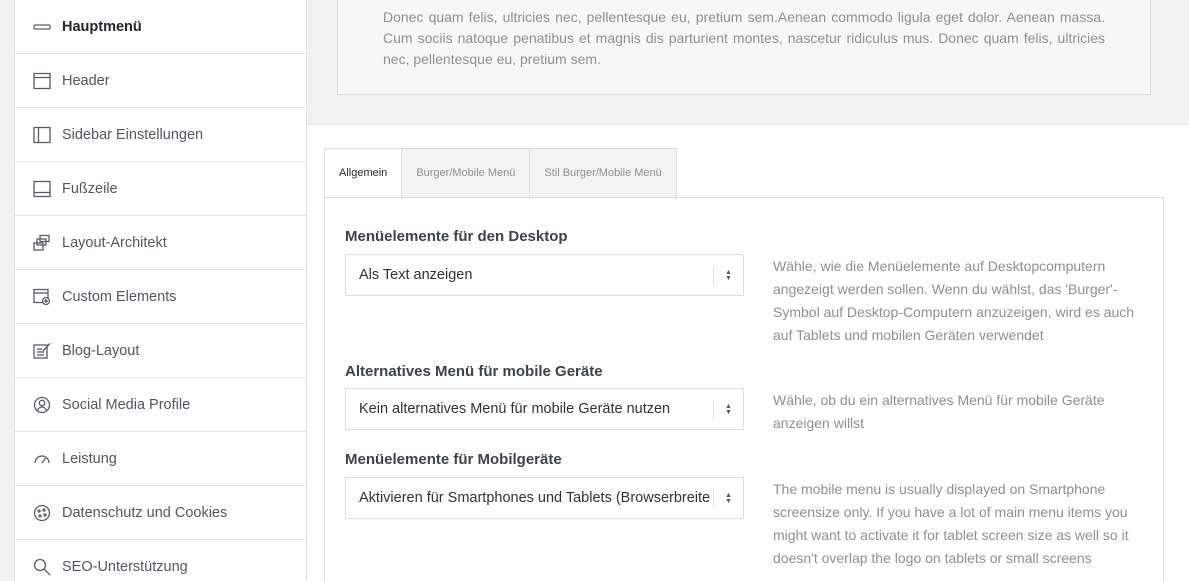  What do you see at coordinates (456, 236) in the screenshot?
I see `setting-title: Menüelemente für den Desktop` at bounding box center [456, 236].